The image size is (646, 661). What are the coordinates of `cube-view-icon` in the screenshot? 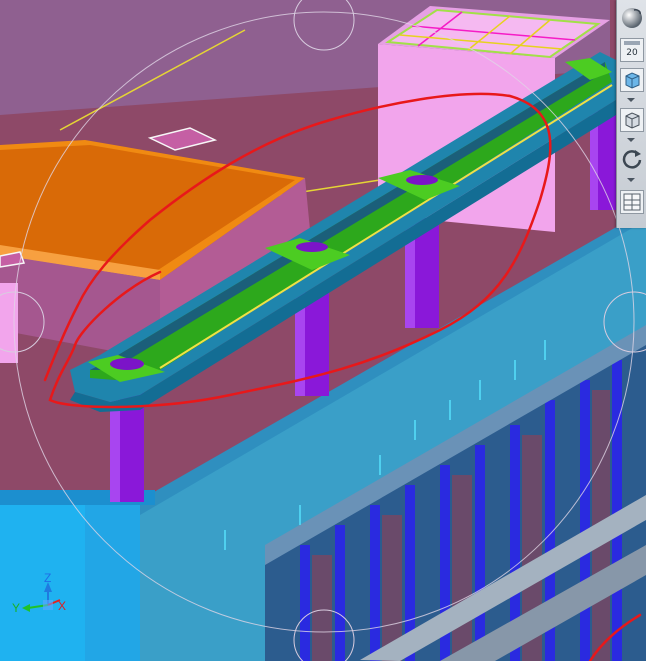 It's located at (632, 80).